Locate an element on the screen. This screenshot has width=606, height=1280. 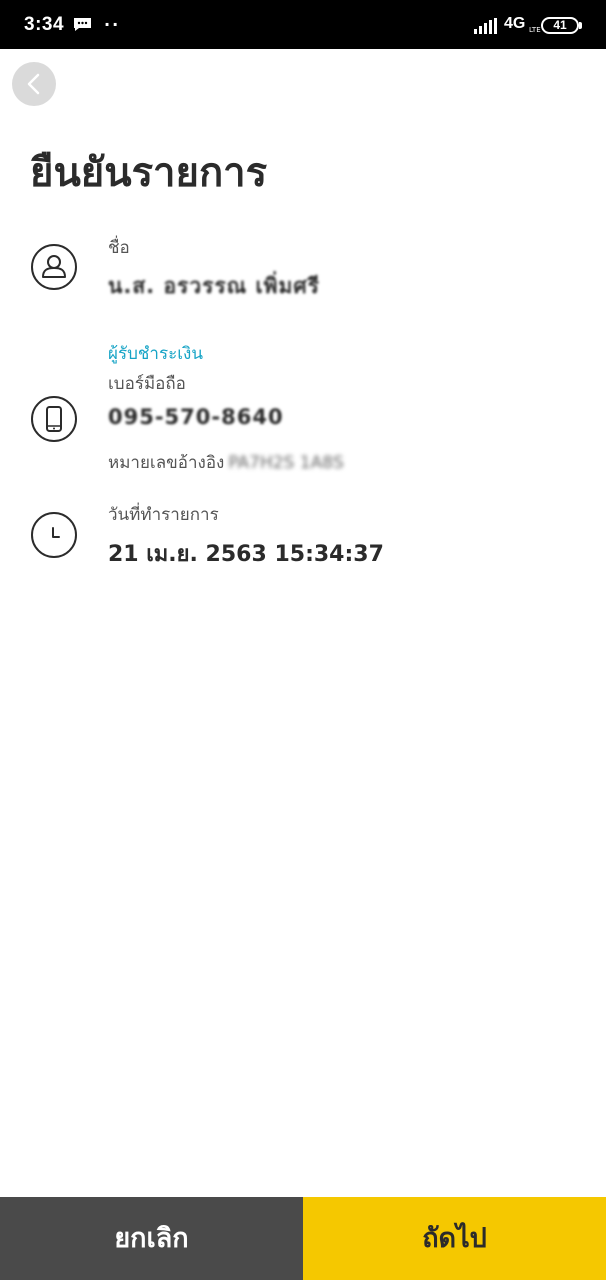
reference-row: หมายเลขอ้างอิง PA7H2S 1A8S is located at coordinates (226, 462).